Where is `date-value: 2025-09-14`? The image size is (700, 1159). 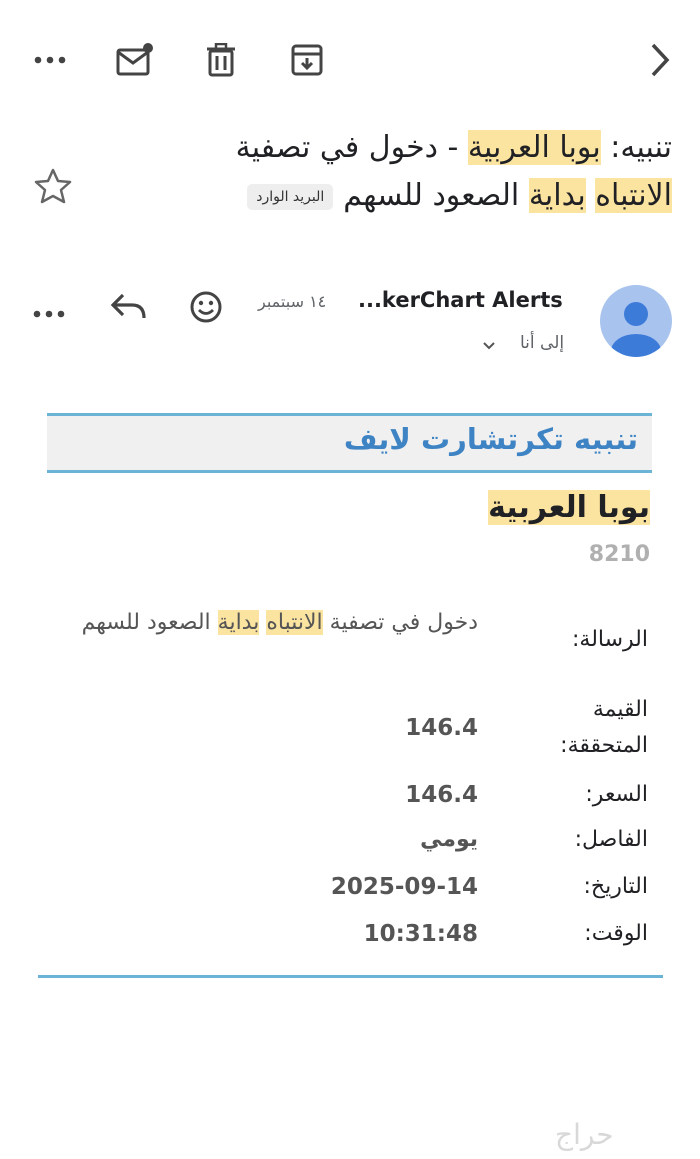
date-value: 2025-09-14 is located at coordinates (404, 887).